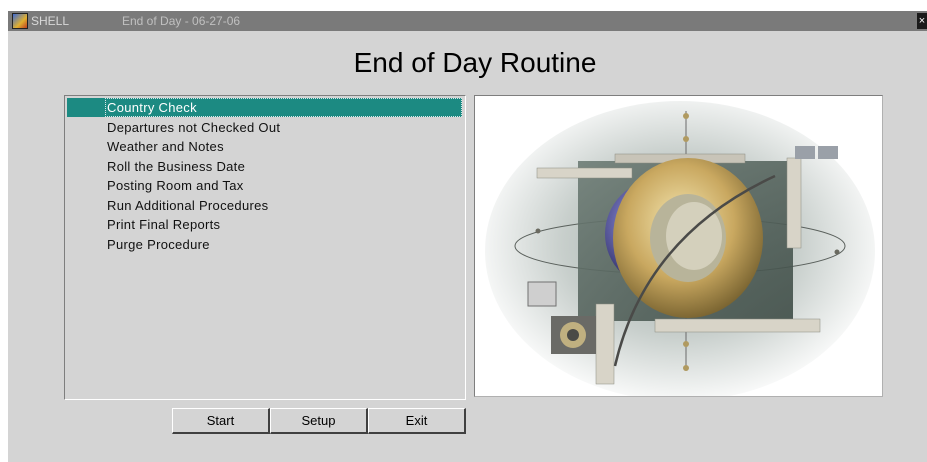 This screenshot has width=927, height=462. Describe the element at coordinates (20, 21) in the screenshot. I see `app-icon` at that location.